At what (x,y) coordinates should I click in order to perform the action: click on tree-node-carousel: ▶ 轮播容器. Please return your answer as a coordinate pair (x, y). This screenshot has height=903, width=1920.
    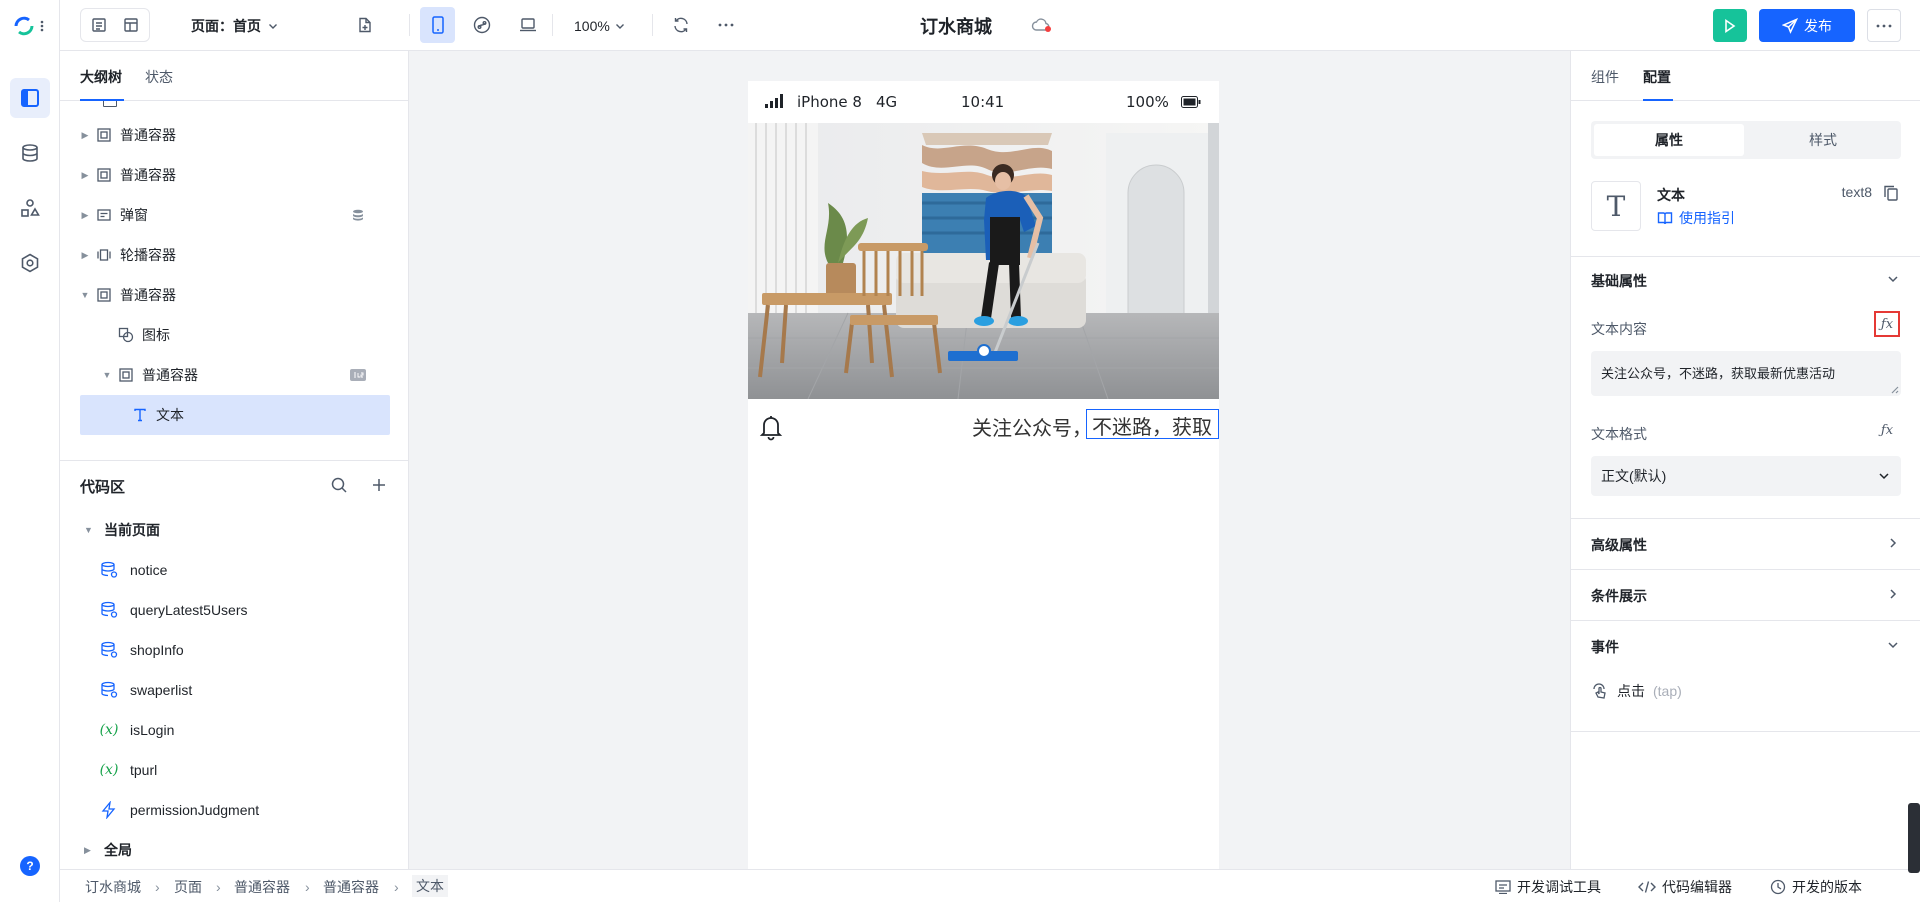
    Looking at the image, I should click on (235, 255).